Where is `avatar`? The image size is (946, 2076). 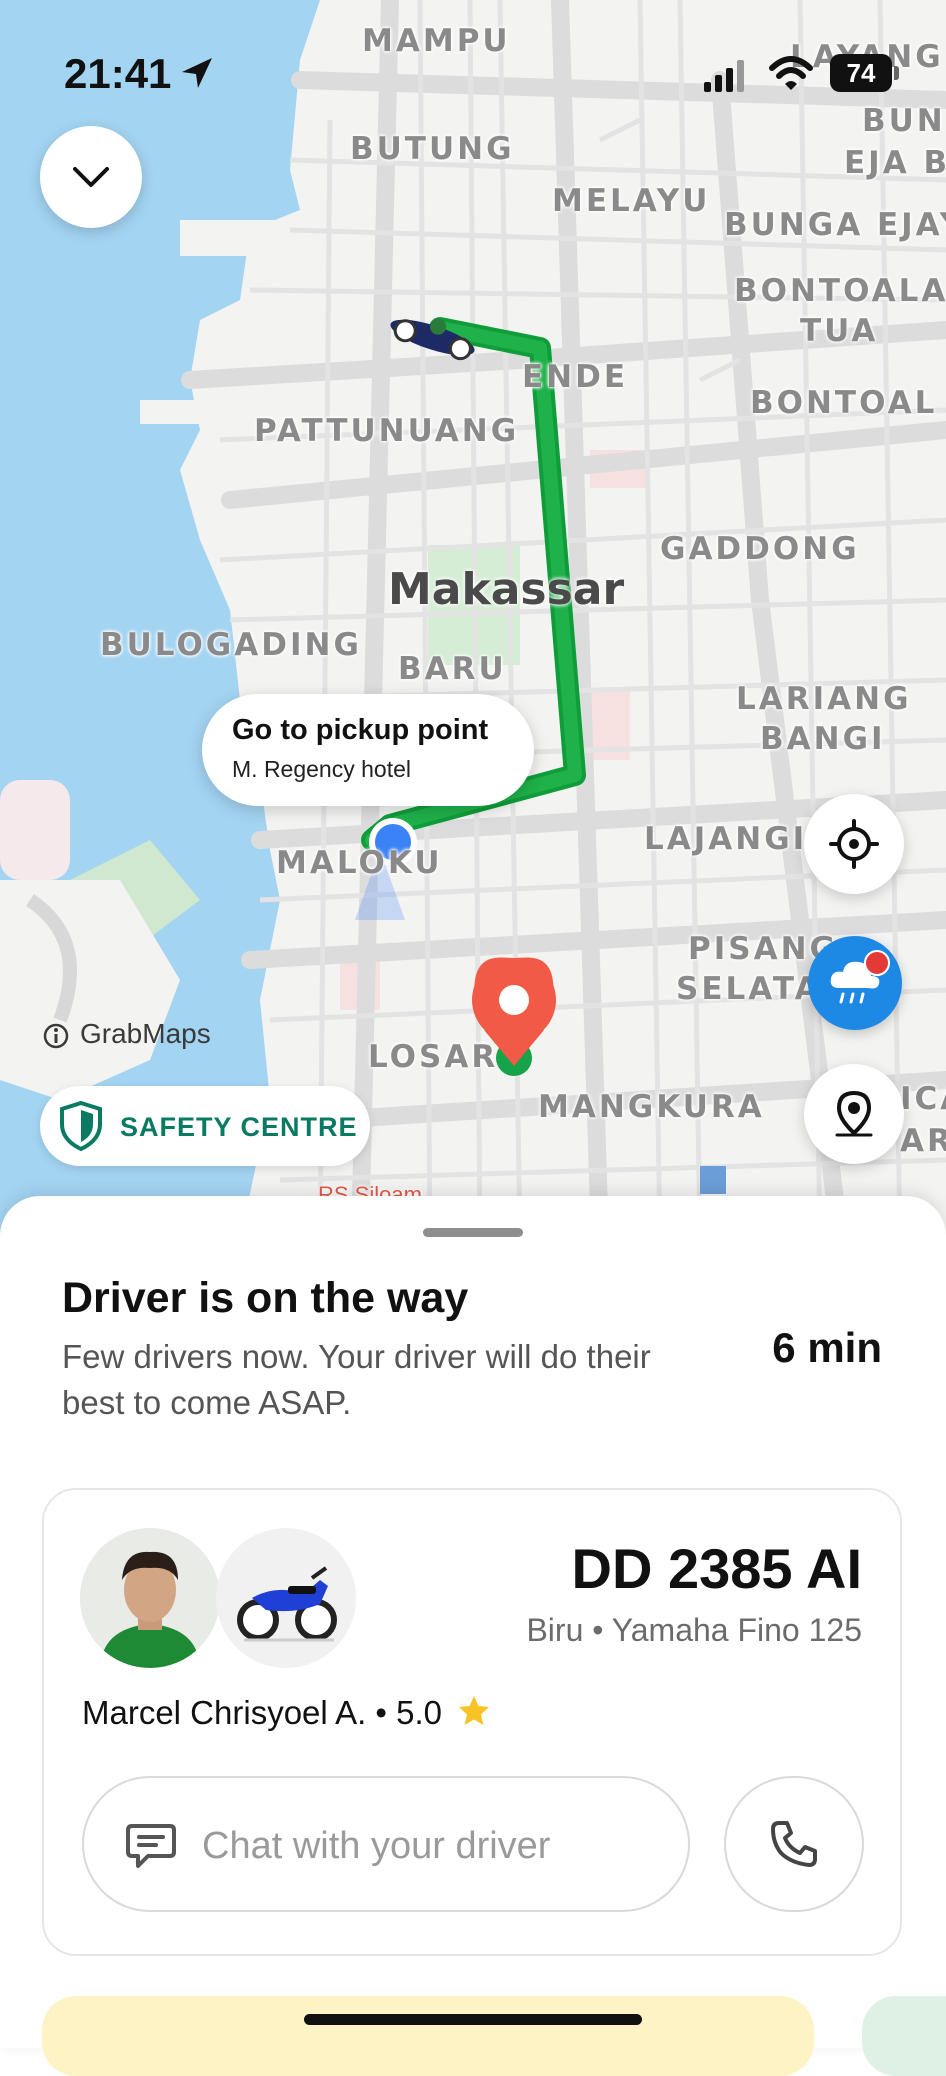 avatar is located at coordinates (150, 1598).